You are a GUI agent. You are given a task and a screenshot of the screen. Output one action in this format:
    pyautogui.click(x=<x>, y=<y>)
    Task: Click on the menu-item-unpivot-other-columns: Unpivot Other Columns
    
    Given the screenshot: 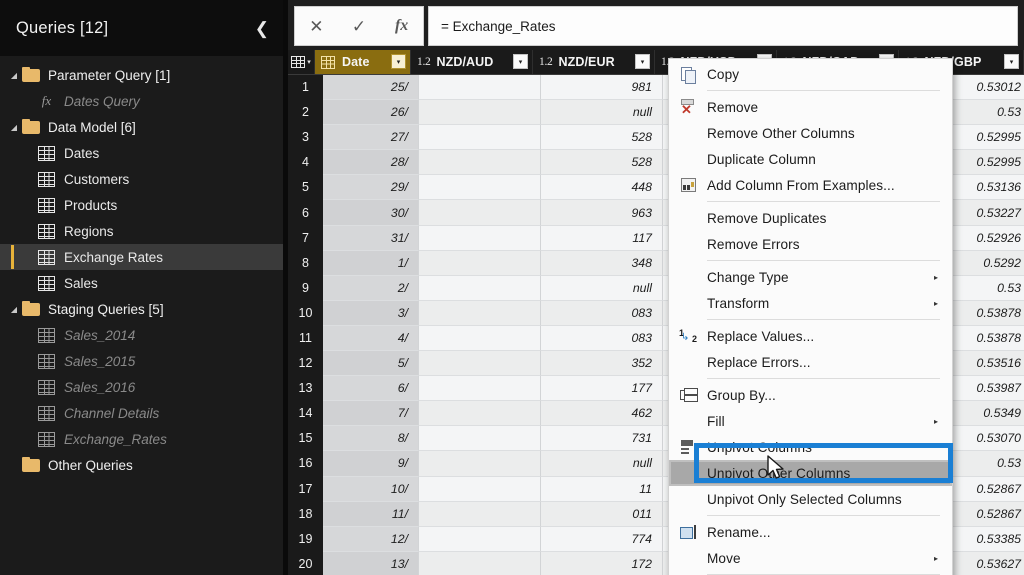 What is the action you would take?
    pyautogui.click(x=810, y=473)
    